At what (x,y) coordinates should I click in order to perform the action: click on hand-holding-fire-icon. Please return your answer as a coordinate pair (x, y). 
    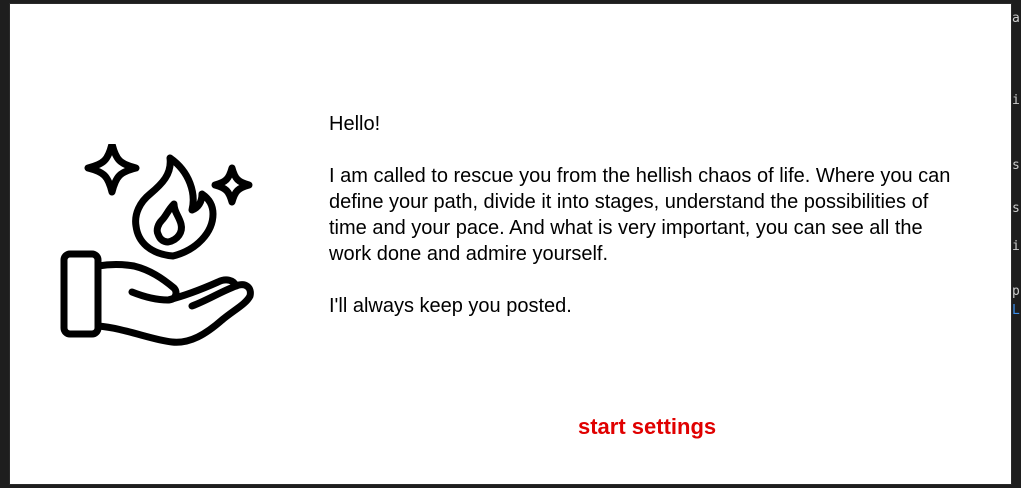
    Looking at the image, I should click on (155, 247).